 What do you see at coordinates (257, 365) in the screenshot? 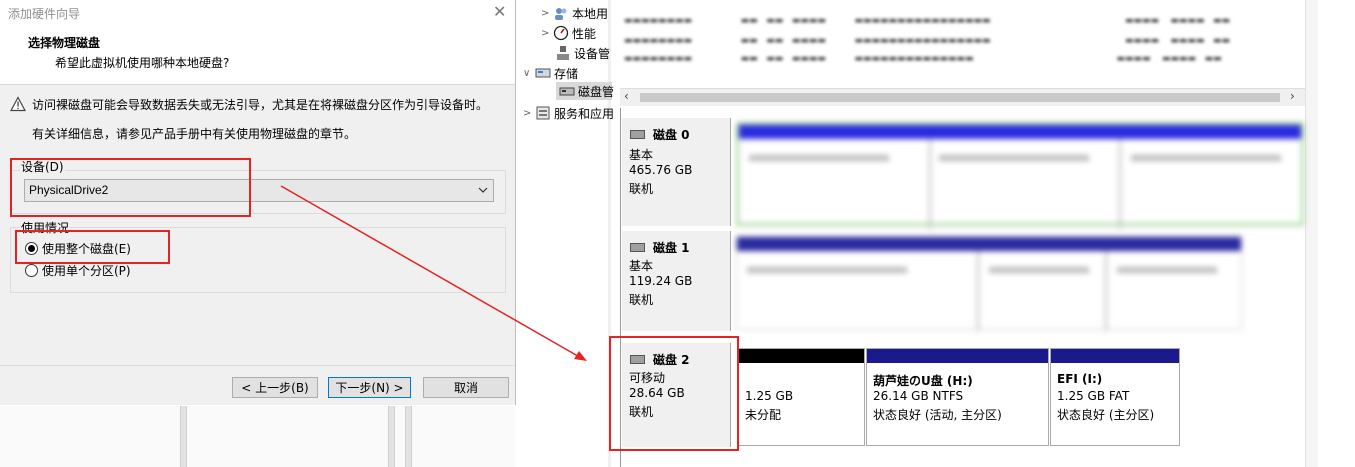
I see `footer-divider` at bounding box center [257, 365].